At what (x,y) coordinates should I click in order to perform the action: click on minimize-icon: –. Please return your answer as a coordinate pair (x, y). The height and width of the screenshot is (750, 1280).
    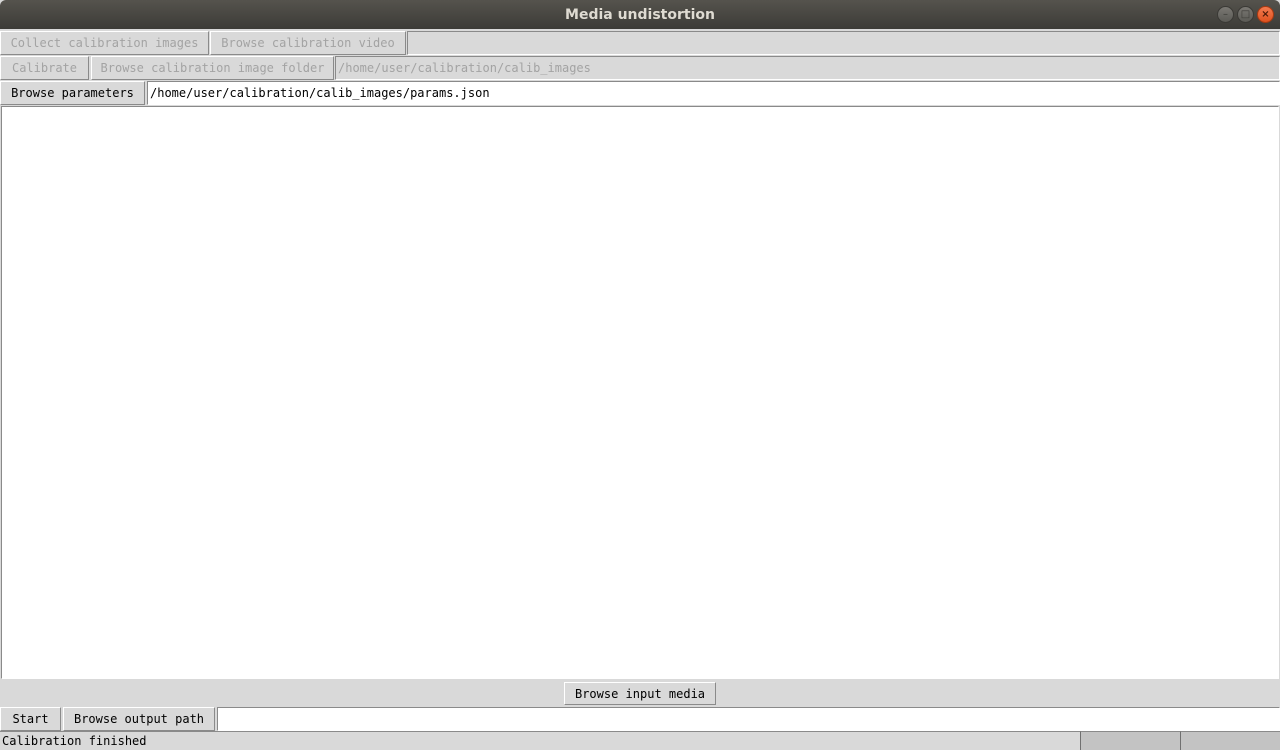
    Looking at the image, I should click on (1225, 14).